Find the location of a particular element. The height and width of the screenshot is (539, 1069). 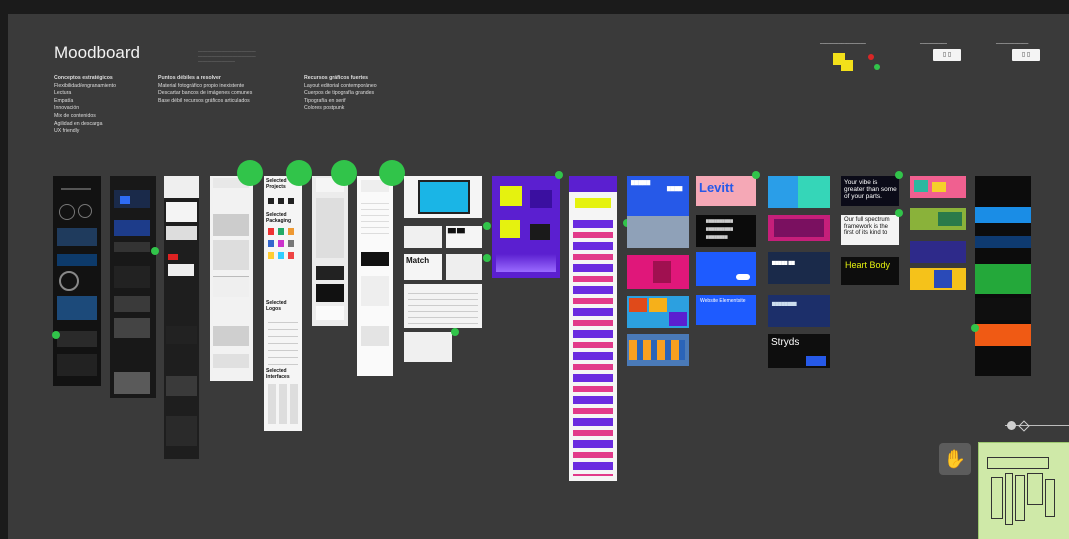

image-tile: Match is located at coordinates (423, 267).